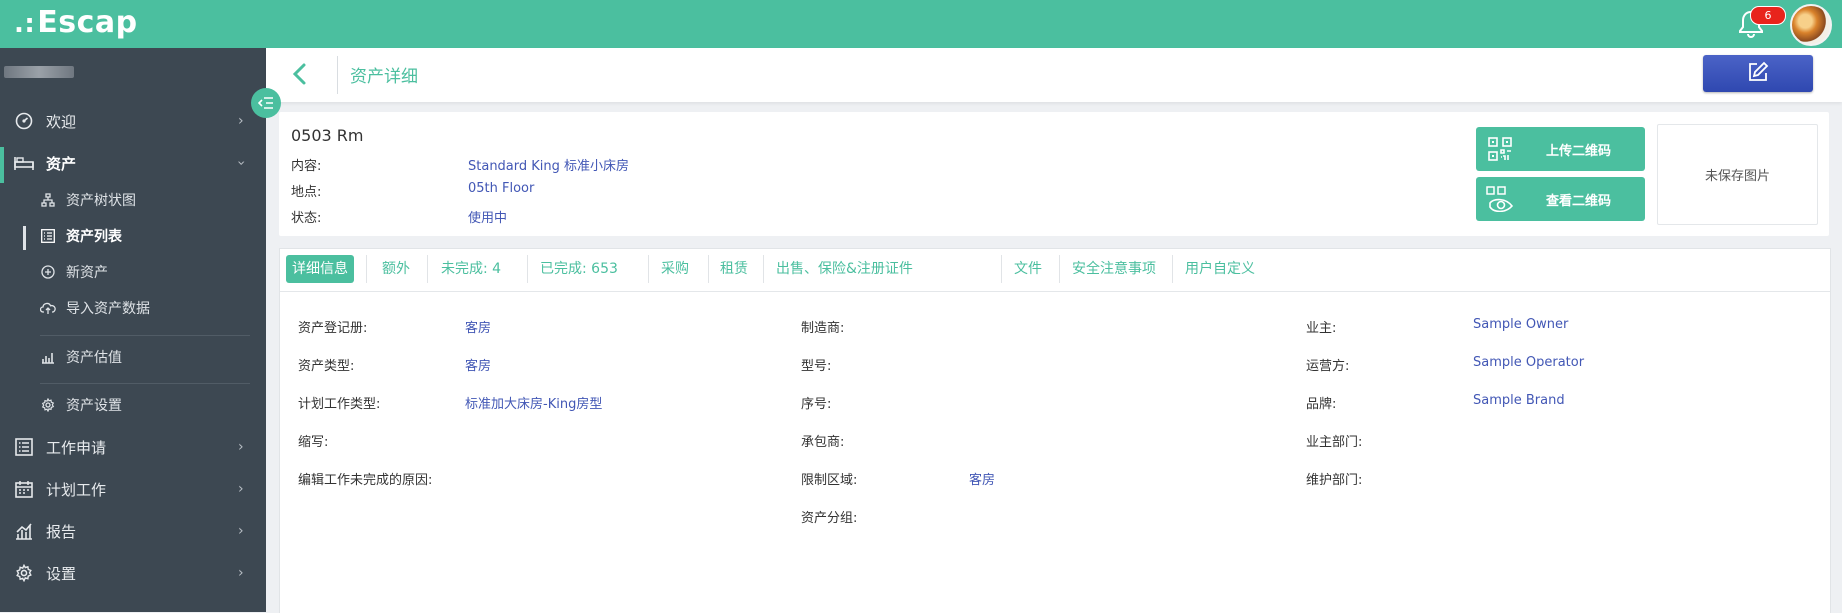 Image resolution: width=1842 pixels, height=613 pixels. I want to click on sidebar-subitem-new-asset: 新资产, so click(74, 272).